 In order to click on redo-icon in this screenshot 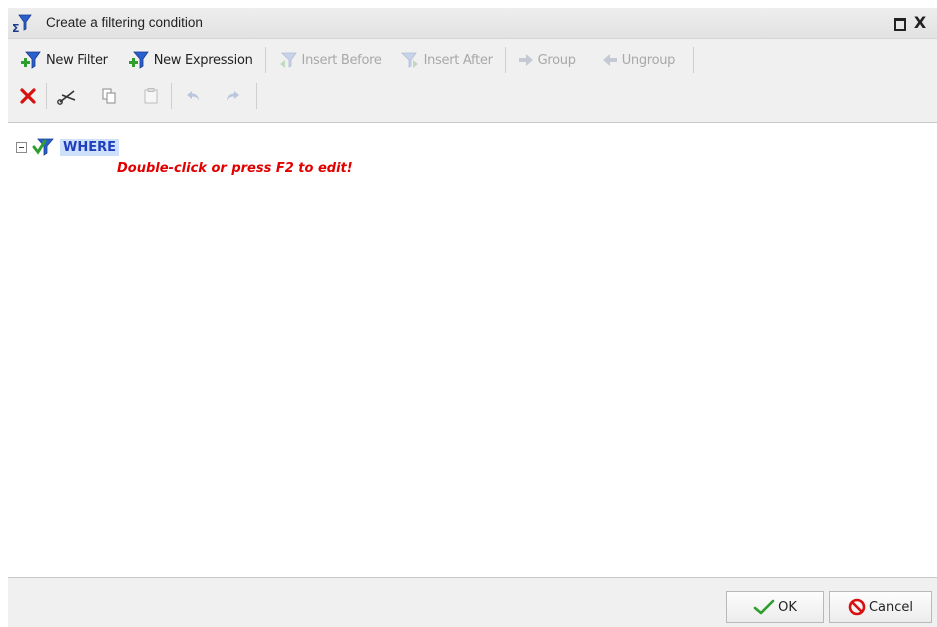, I will do `click(233, 96)`.